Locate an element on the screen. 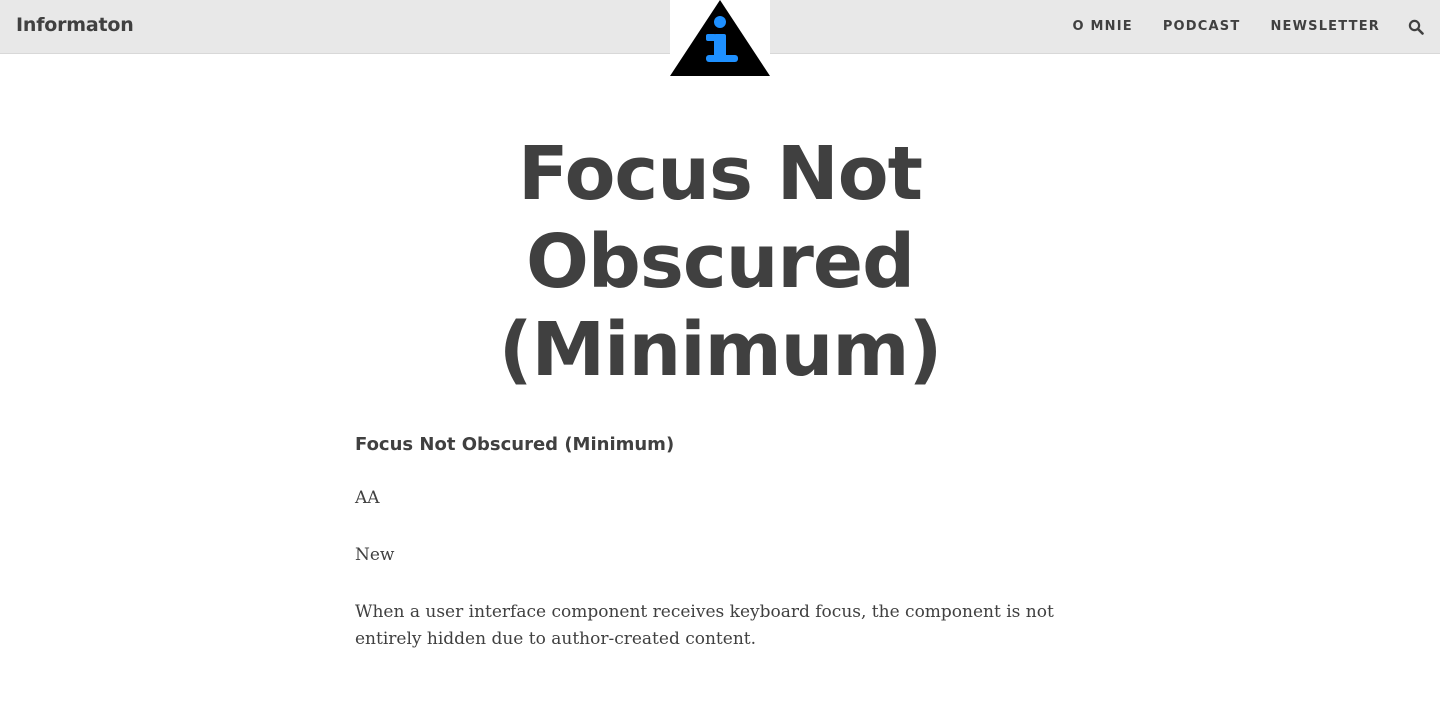  search-button is located at coordinates (1416, 27).